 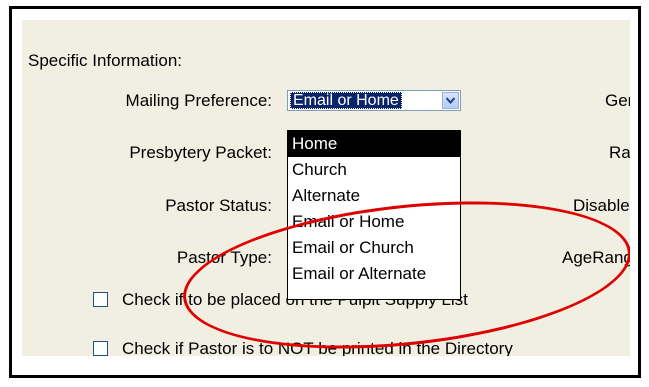 What do you see at coordinates (374, 196) in the screenshot?
I see `dropdown-option-alternate: Alternate` at bounding box center [374, 196].